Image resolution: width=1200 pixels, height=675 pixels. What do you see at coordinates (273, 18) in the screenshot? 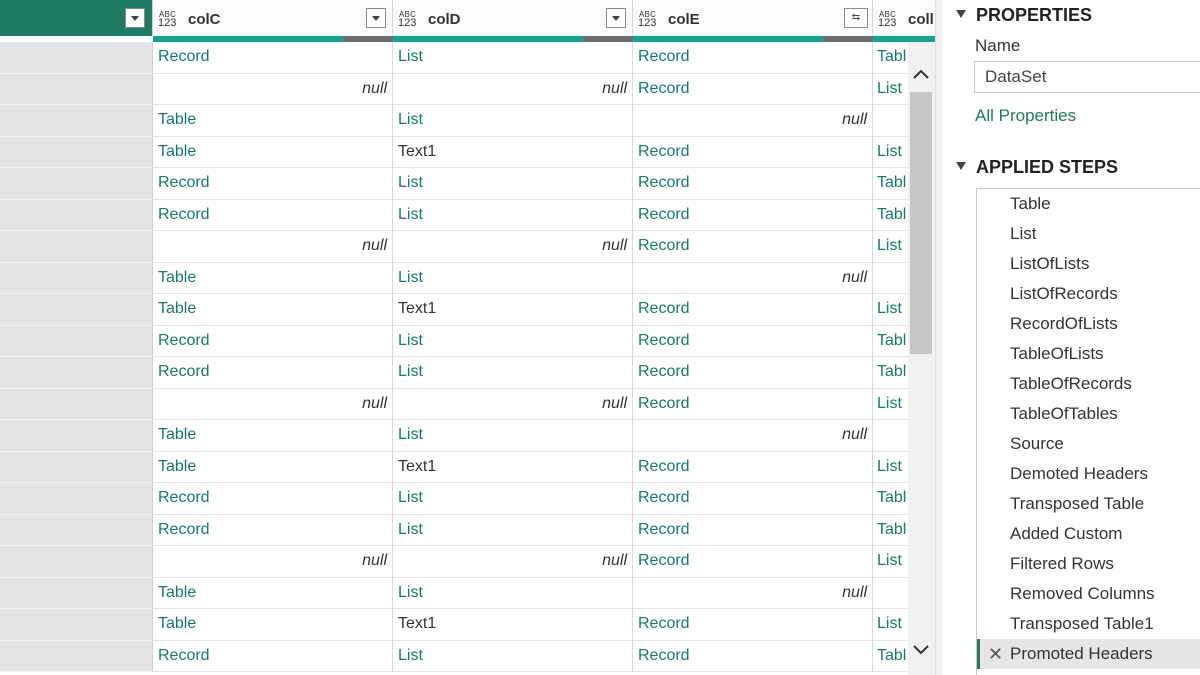
I see `column-header-colC: ABC 123 colC` at bounding box center [273, 18].